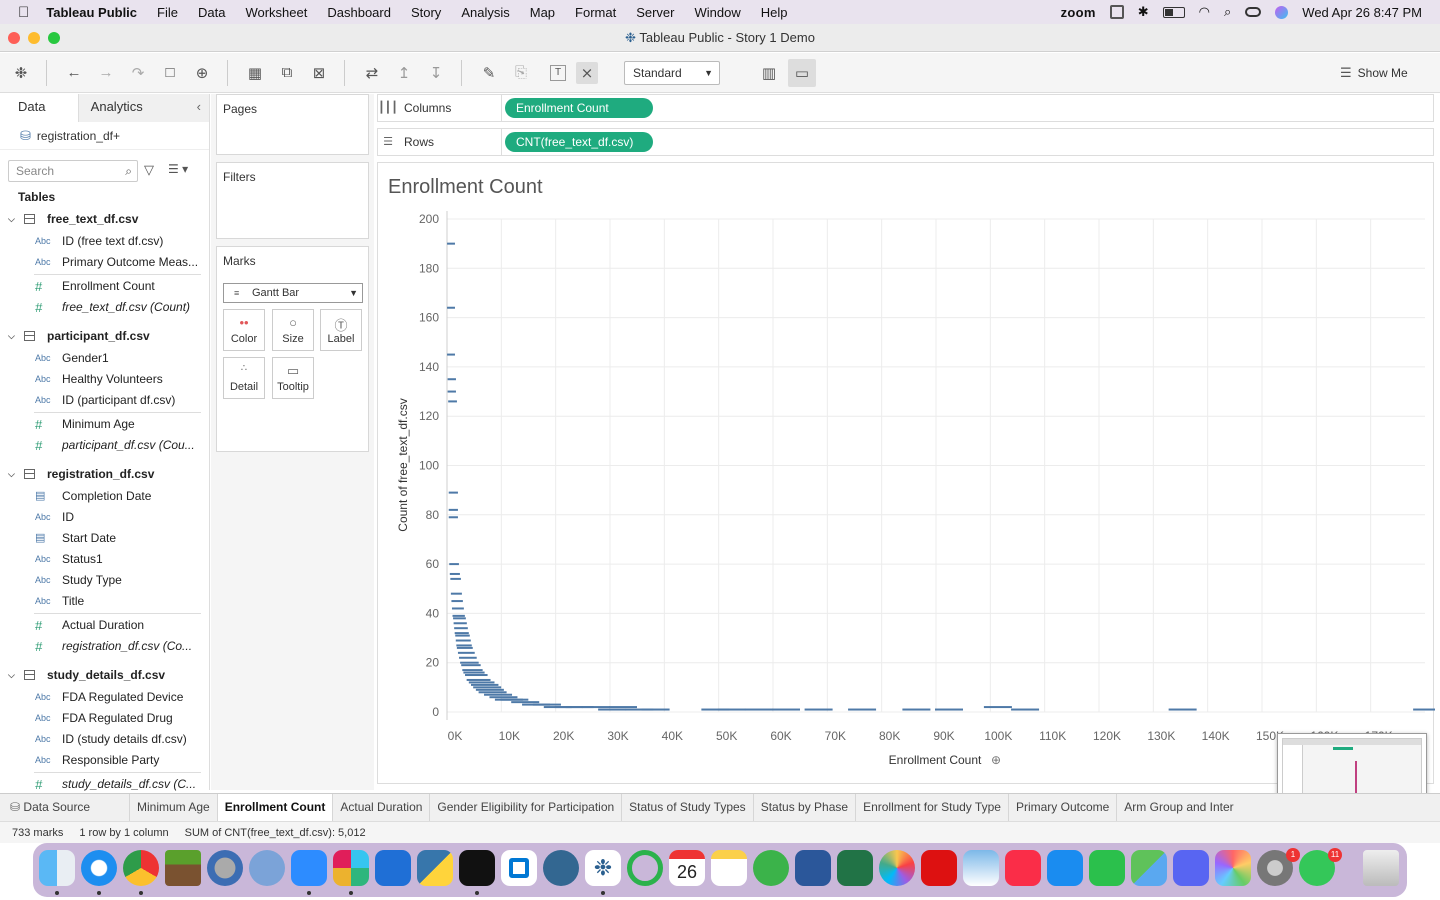  I want to click on excel-icon, so click(855, 868).